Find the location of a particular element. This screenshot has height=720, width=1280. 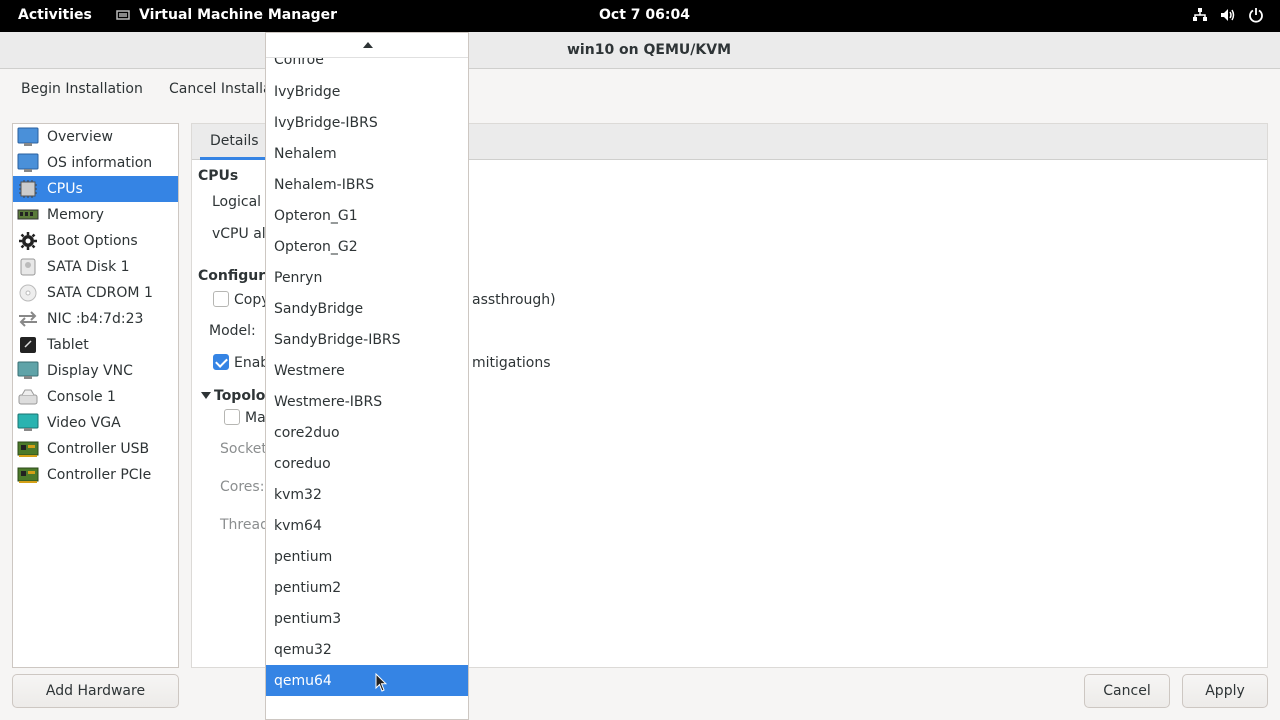

network-arrows-icon is located at coordinates (28, 319).